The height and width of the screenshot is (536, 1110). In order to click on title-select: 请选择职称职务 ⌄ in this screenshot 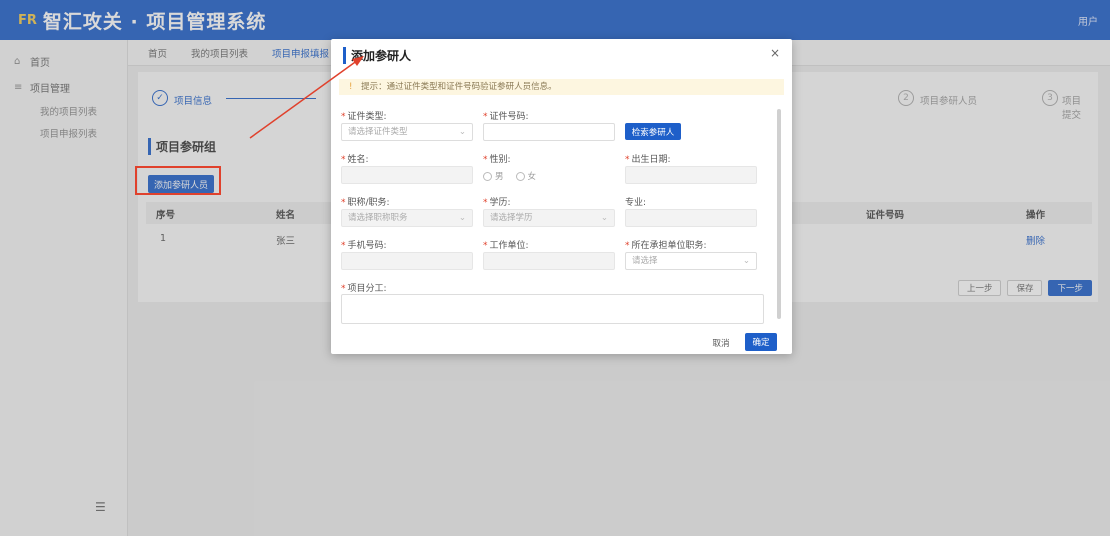, I will do `click(407, 218)`.